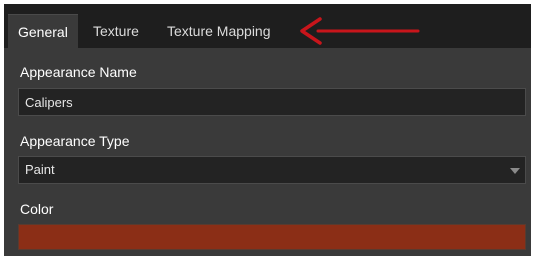 The height and width of the screenshot is (256, 533). Describe the element at coordinates (37, 209) in the screenshot. I see `color-label: Color` at that location.